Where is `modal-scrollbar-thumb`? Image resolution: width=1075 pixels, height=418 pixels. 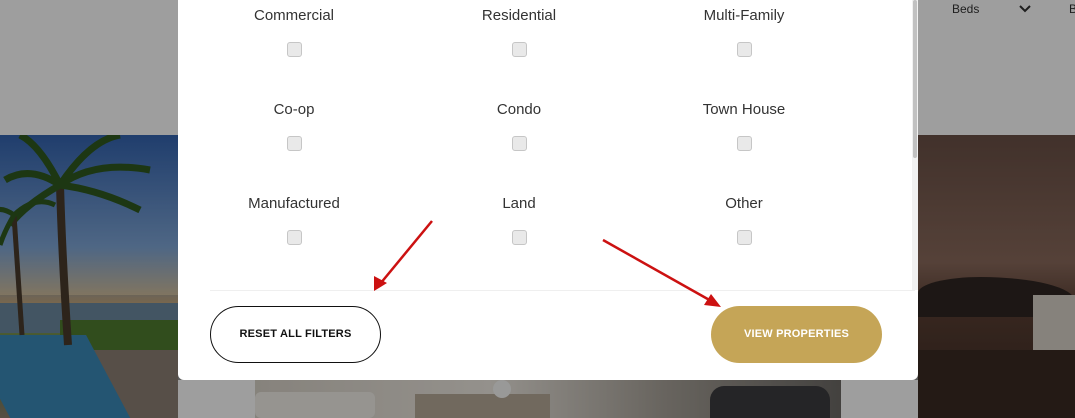
modal-scrollbar-thumb is located at coordinates (915, 79).